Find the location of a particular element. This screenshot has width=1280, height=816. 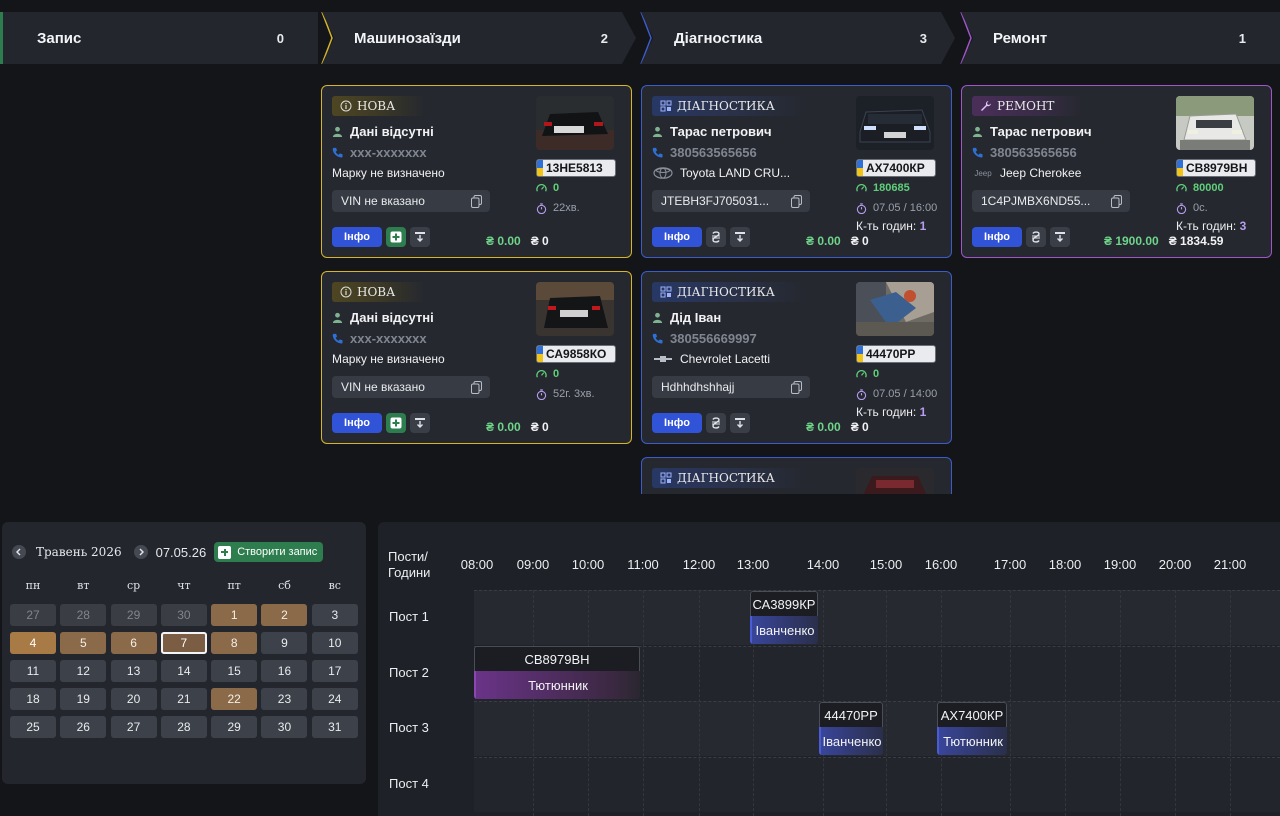

calendar-day: 8 is located at coordinates (234, 643).